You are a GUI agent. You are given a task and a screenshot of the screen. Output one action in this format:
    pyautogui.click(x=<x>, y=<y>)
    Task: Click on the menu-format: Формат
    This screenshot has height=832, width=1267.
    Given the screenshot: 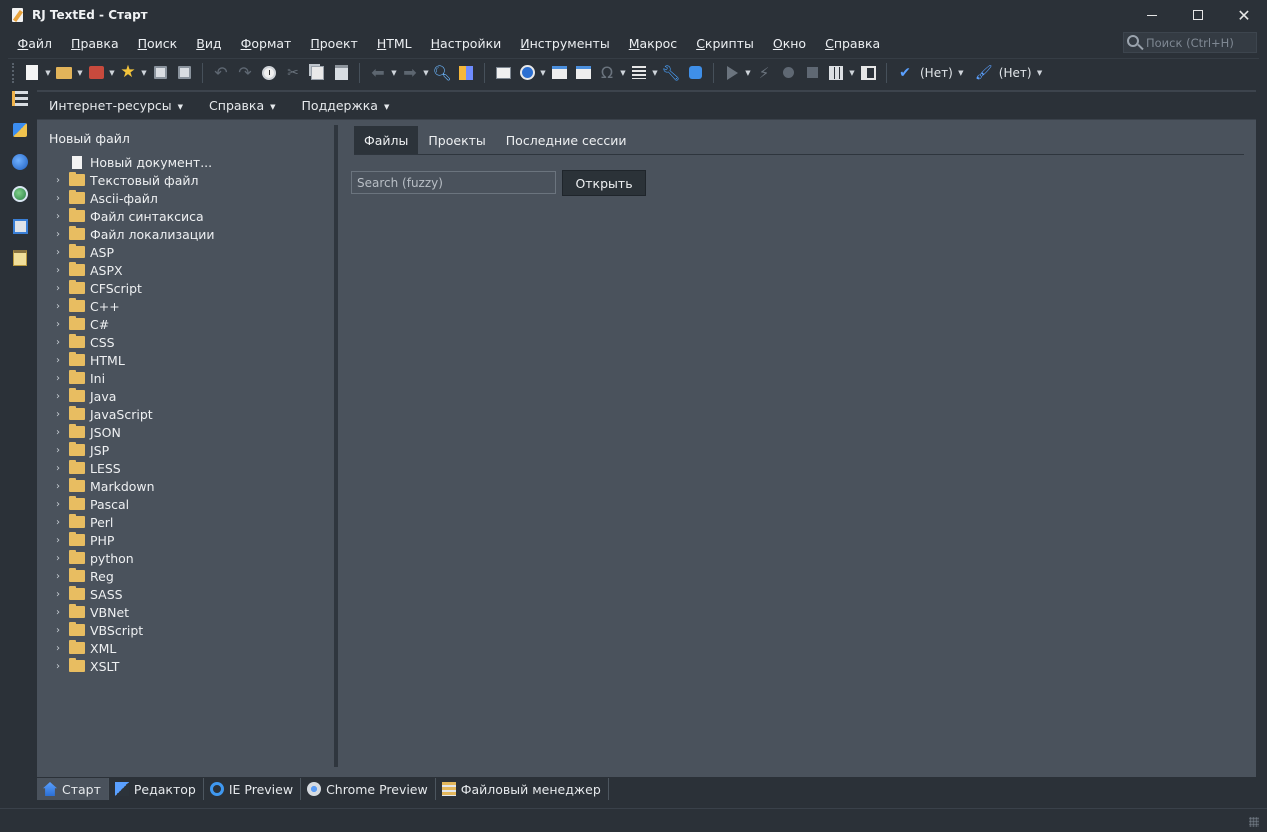 What is the action you would take?
    pyautogui.click(x=266, y=44)
    